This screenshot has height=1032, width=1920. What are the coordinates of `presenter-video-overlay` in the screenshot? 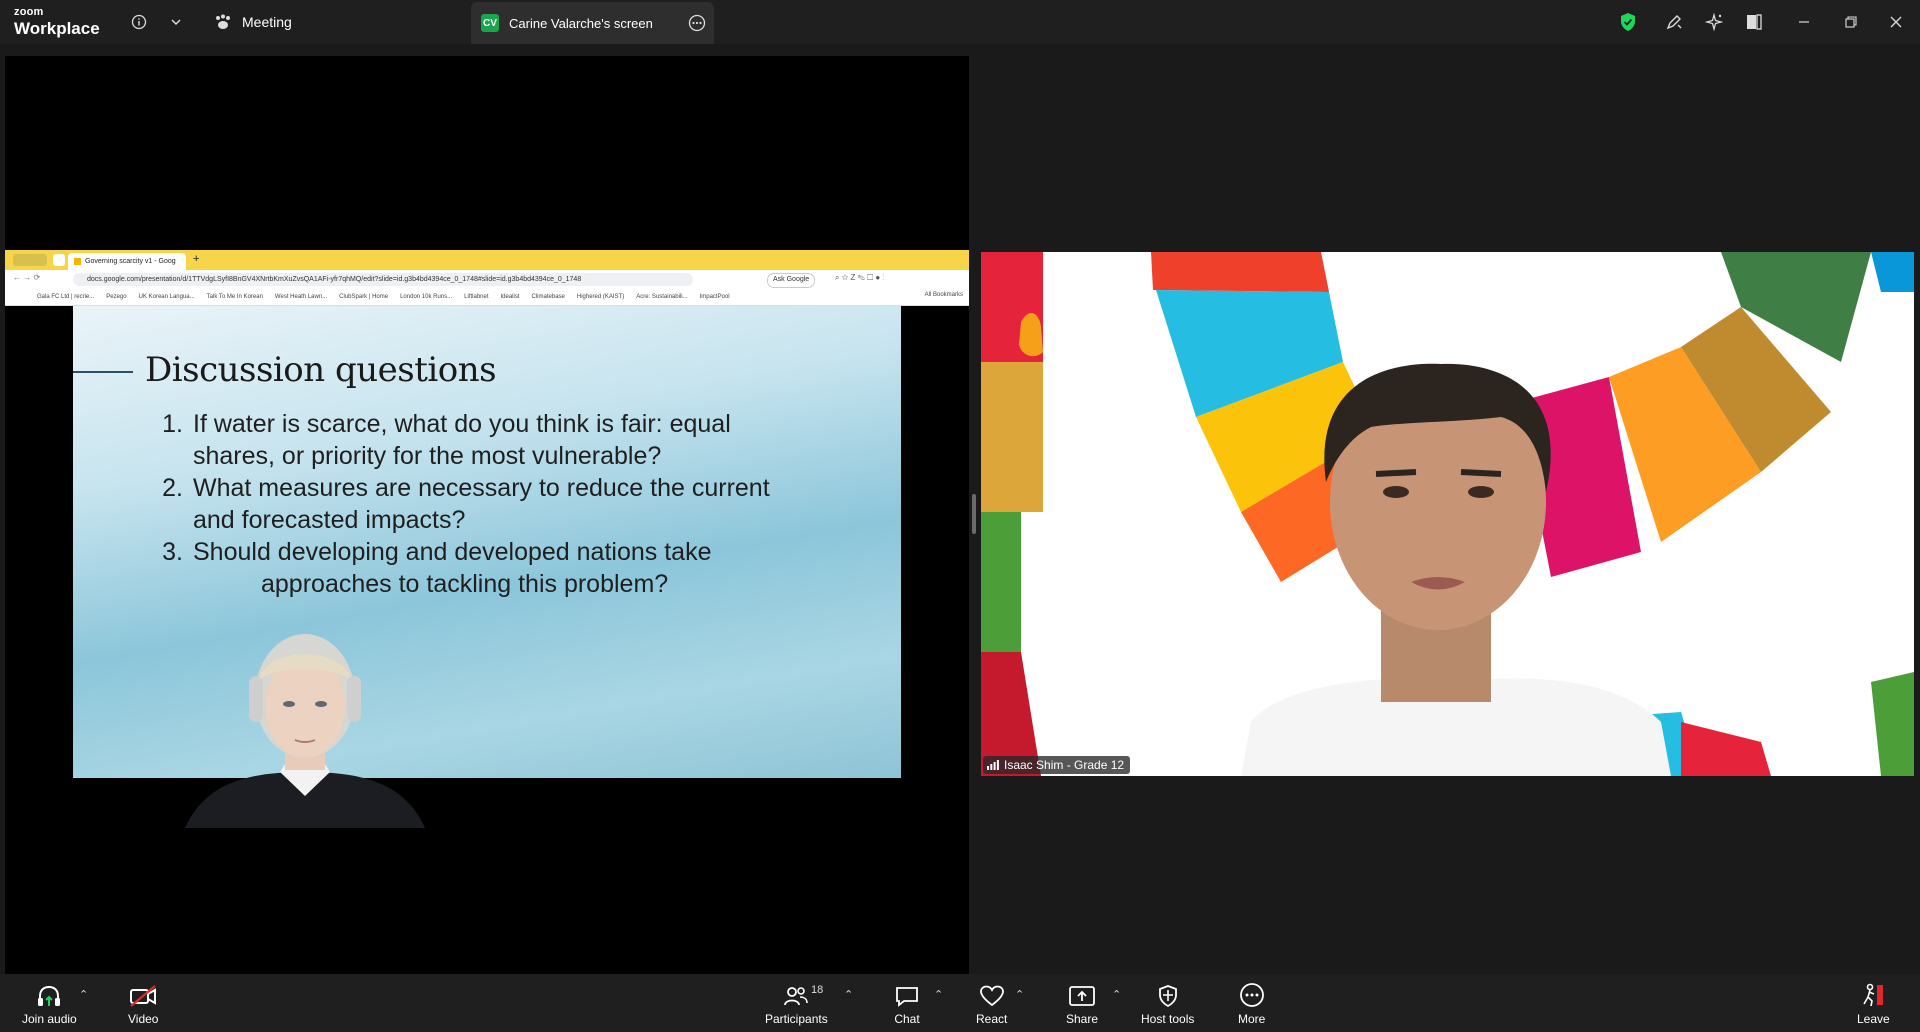 It's located at (305, 716).